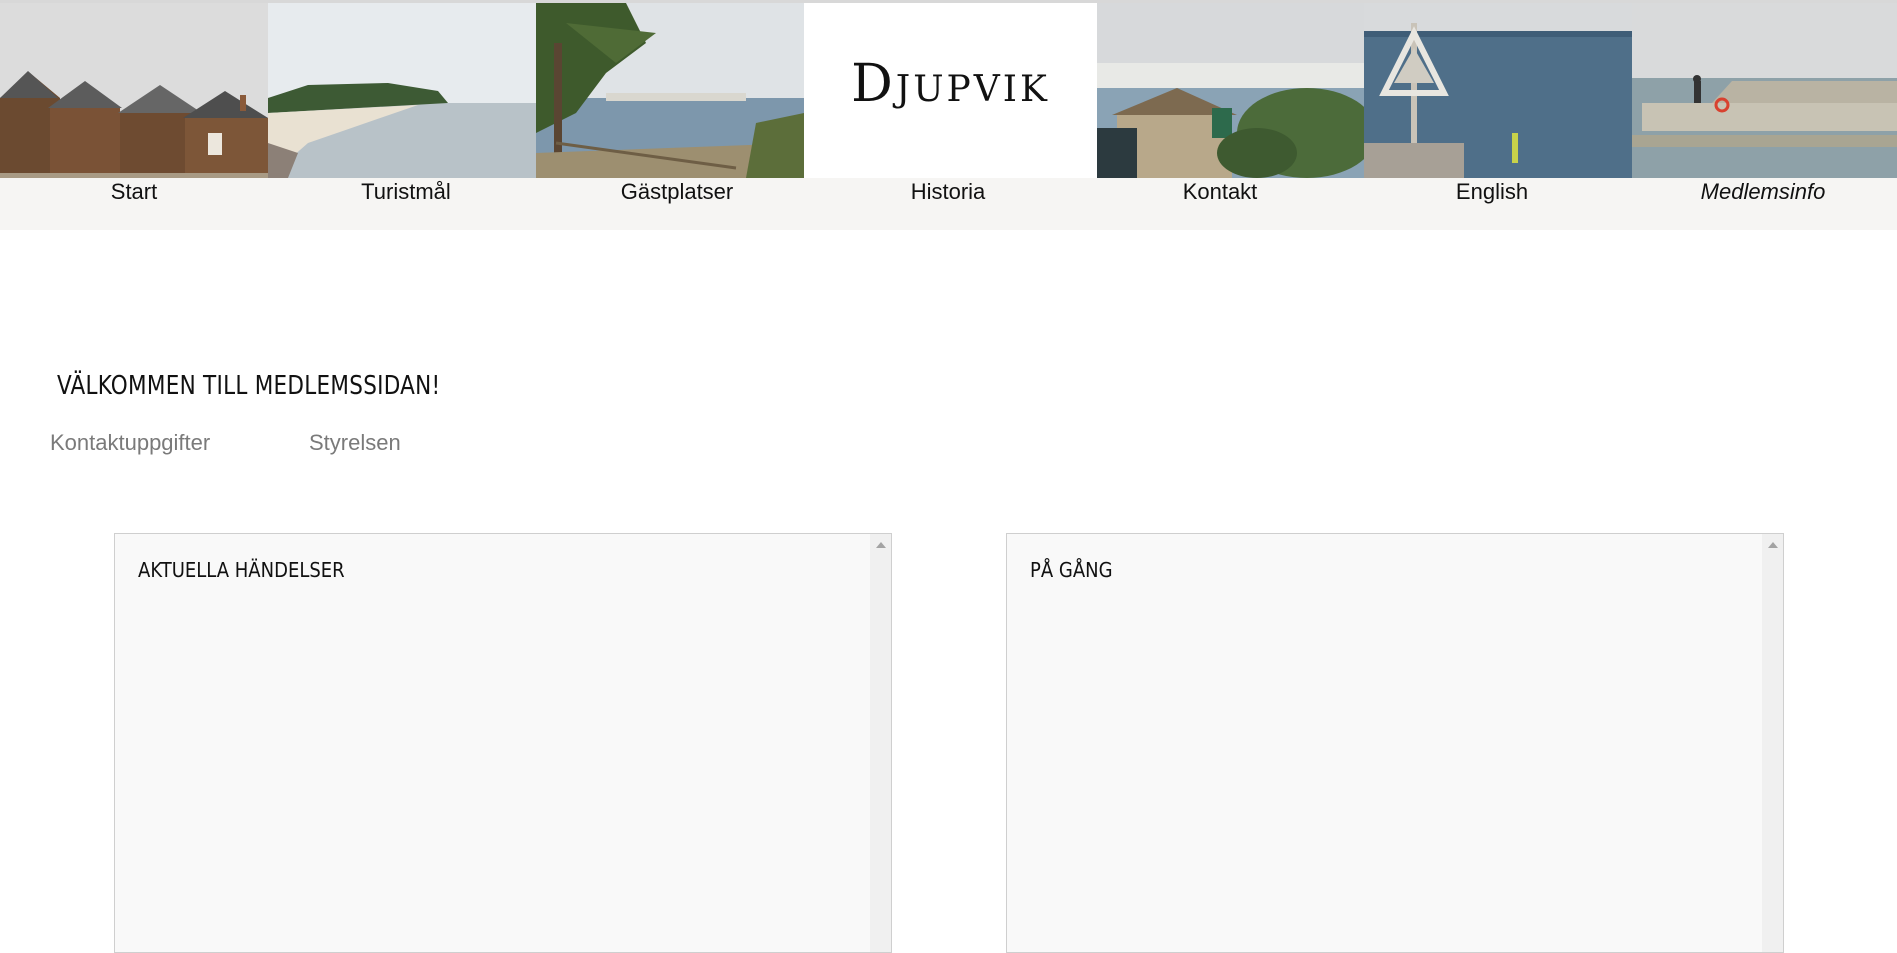 This screenshot has width=1897, height=953. I want to click on photo-sea-marker, so click(1498, 90).